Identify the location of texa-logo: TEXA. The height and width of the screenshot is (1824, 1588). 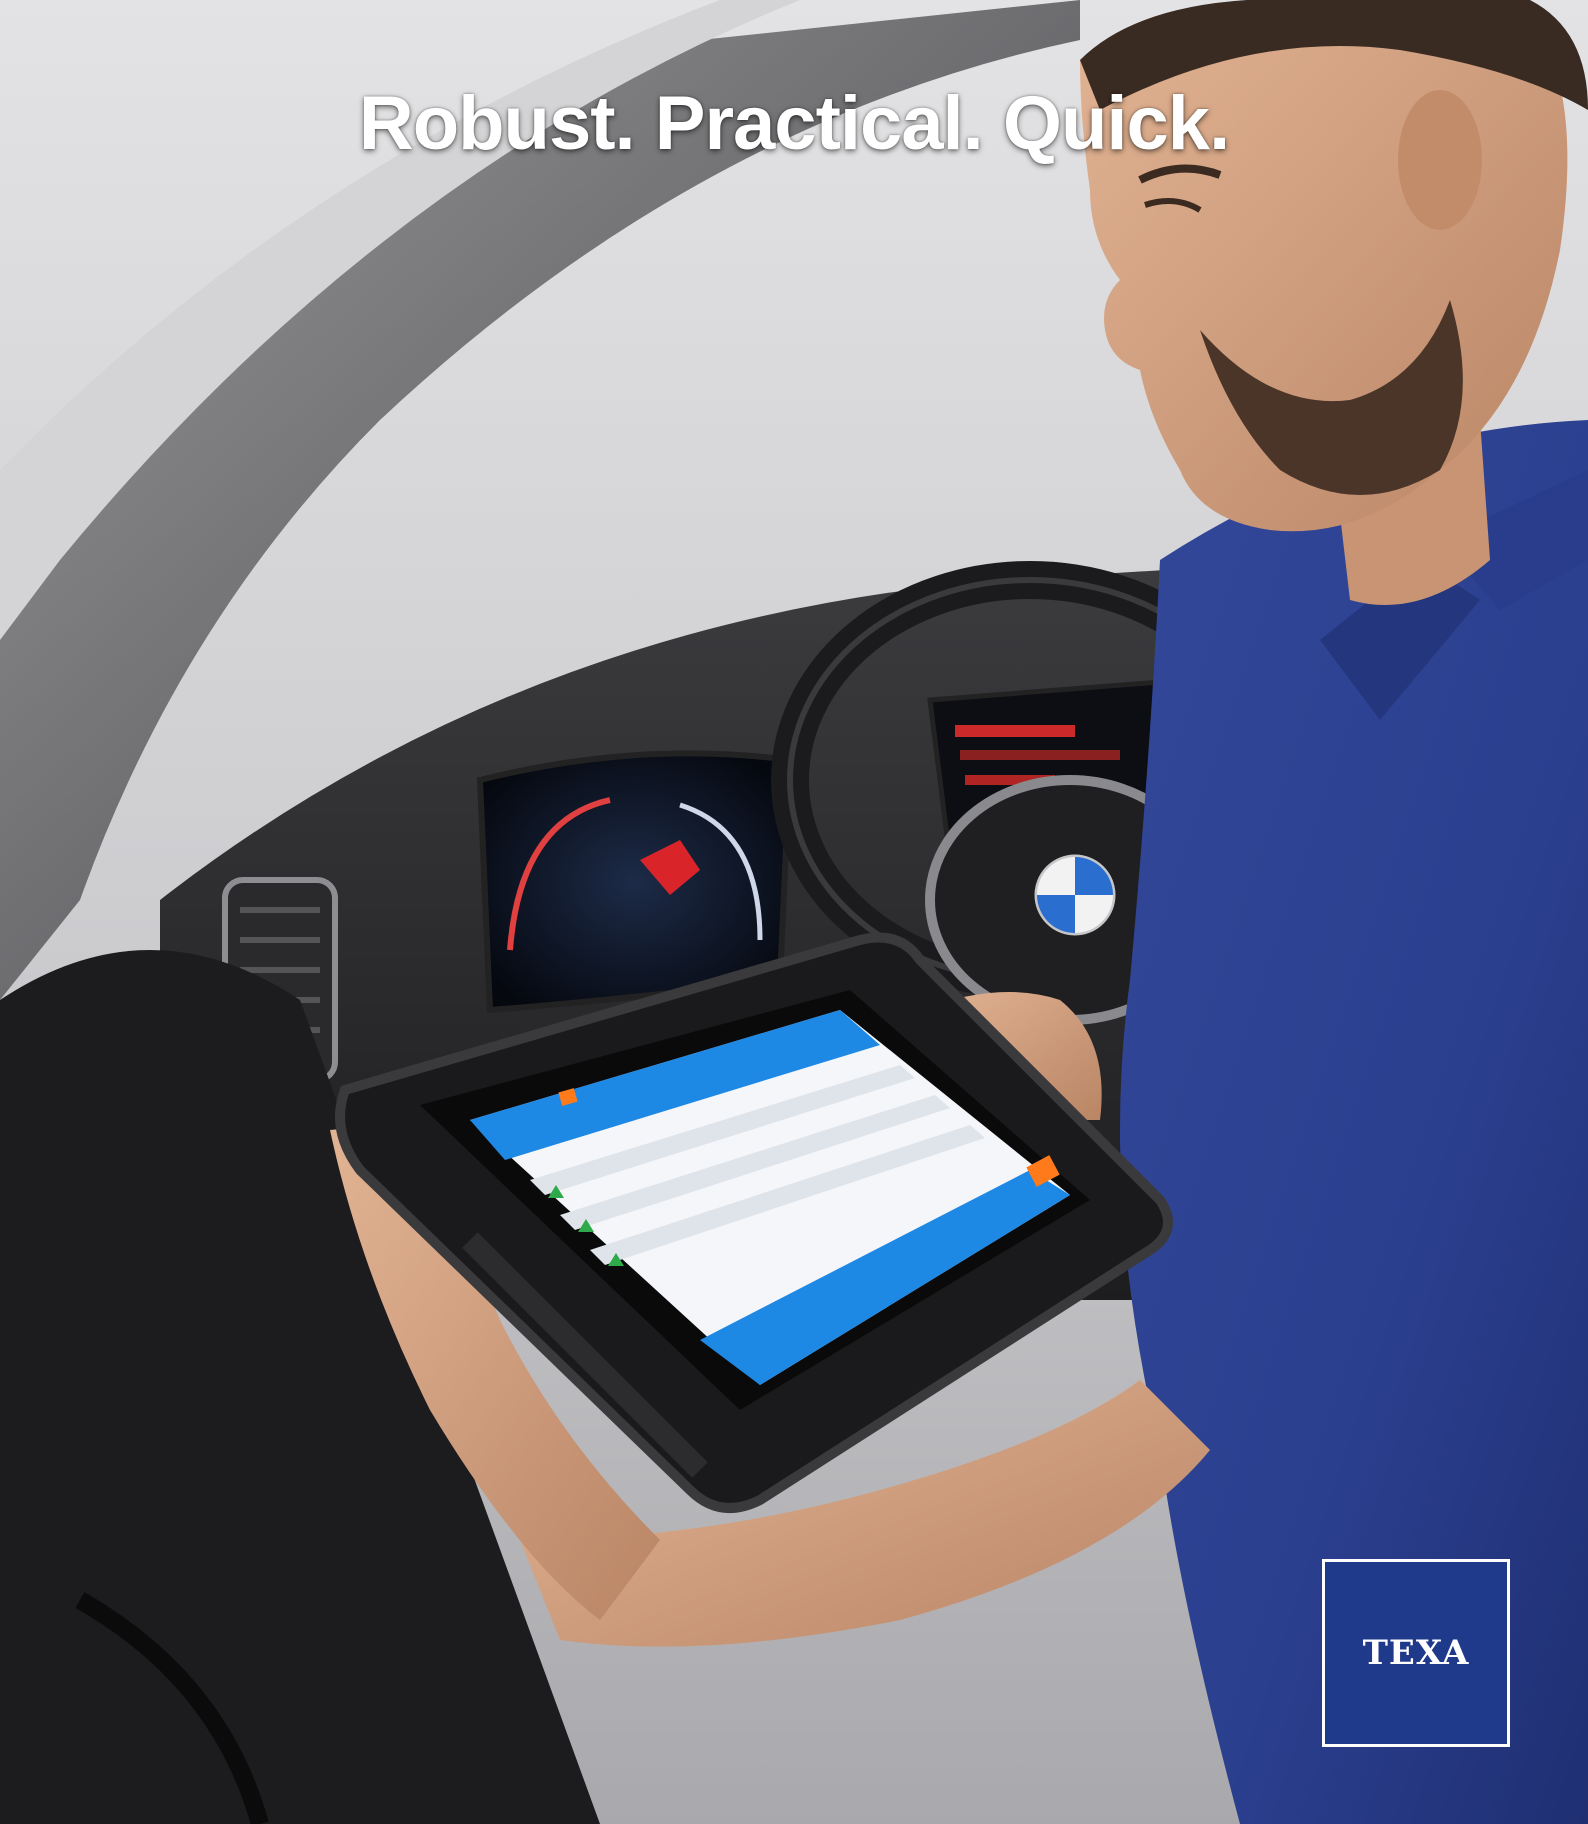
(1416, 1653).